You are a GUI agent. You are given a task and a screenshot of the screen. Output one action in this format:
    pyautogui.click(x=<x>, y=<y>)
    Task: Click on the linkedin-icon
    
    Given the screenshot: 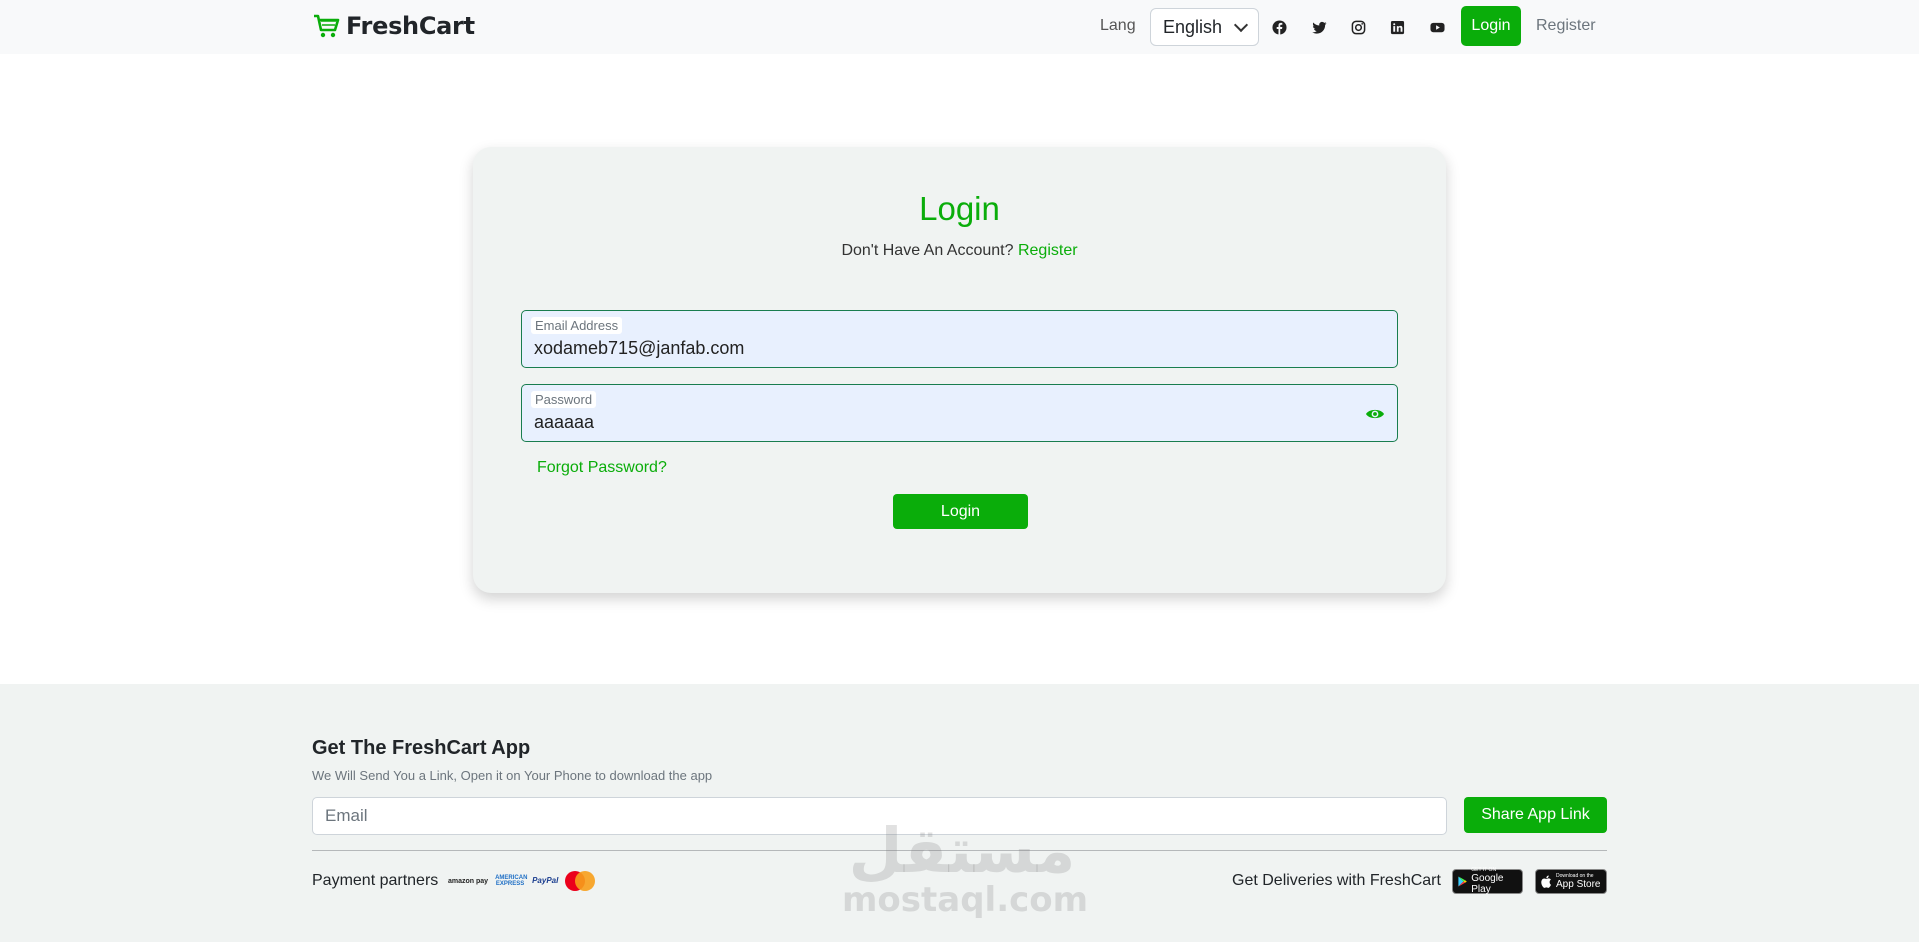 What is the action you would take?
    pyautogui.click(x=1397, y=27)
    